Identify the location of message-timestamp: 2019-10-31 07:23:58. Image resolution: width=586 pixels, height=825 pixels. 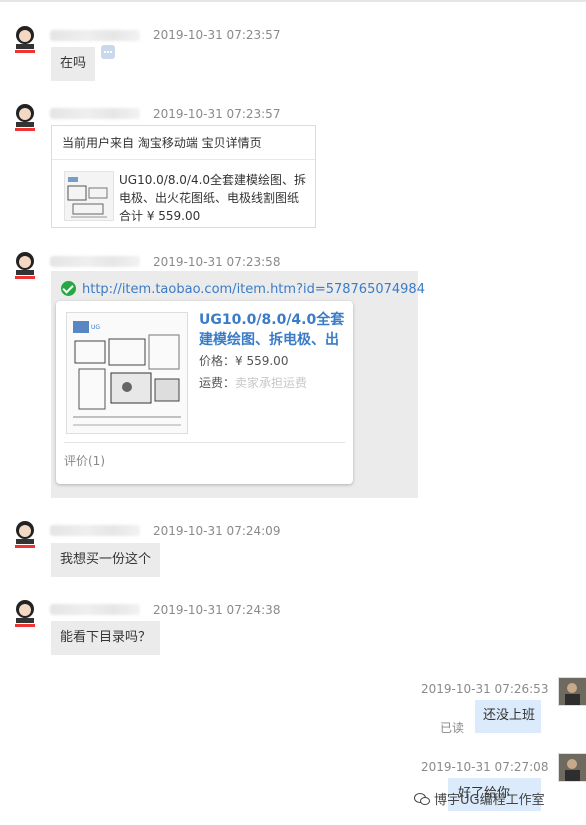
(217, 262).